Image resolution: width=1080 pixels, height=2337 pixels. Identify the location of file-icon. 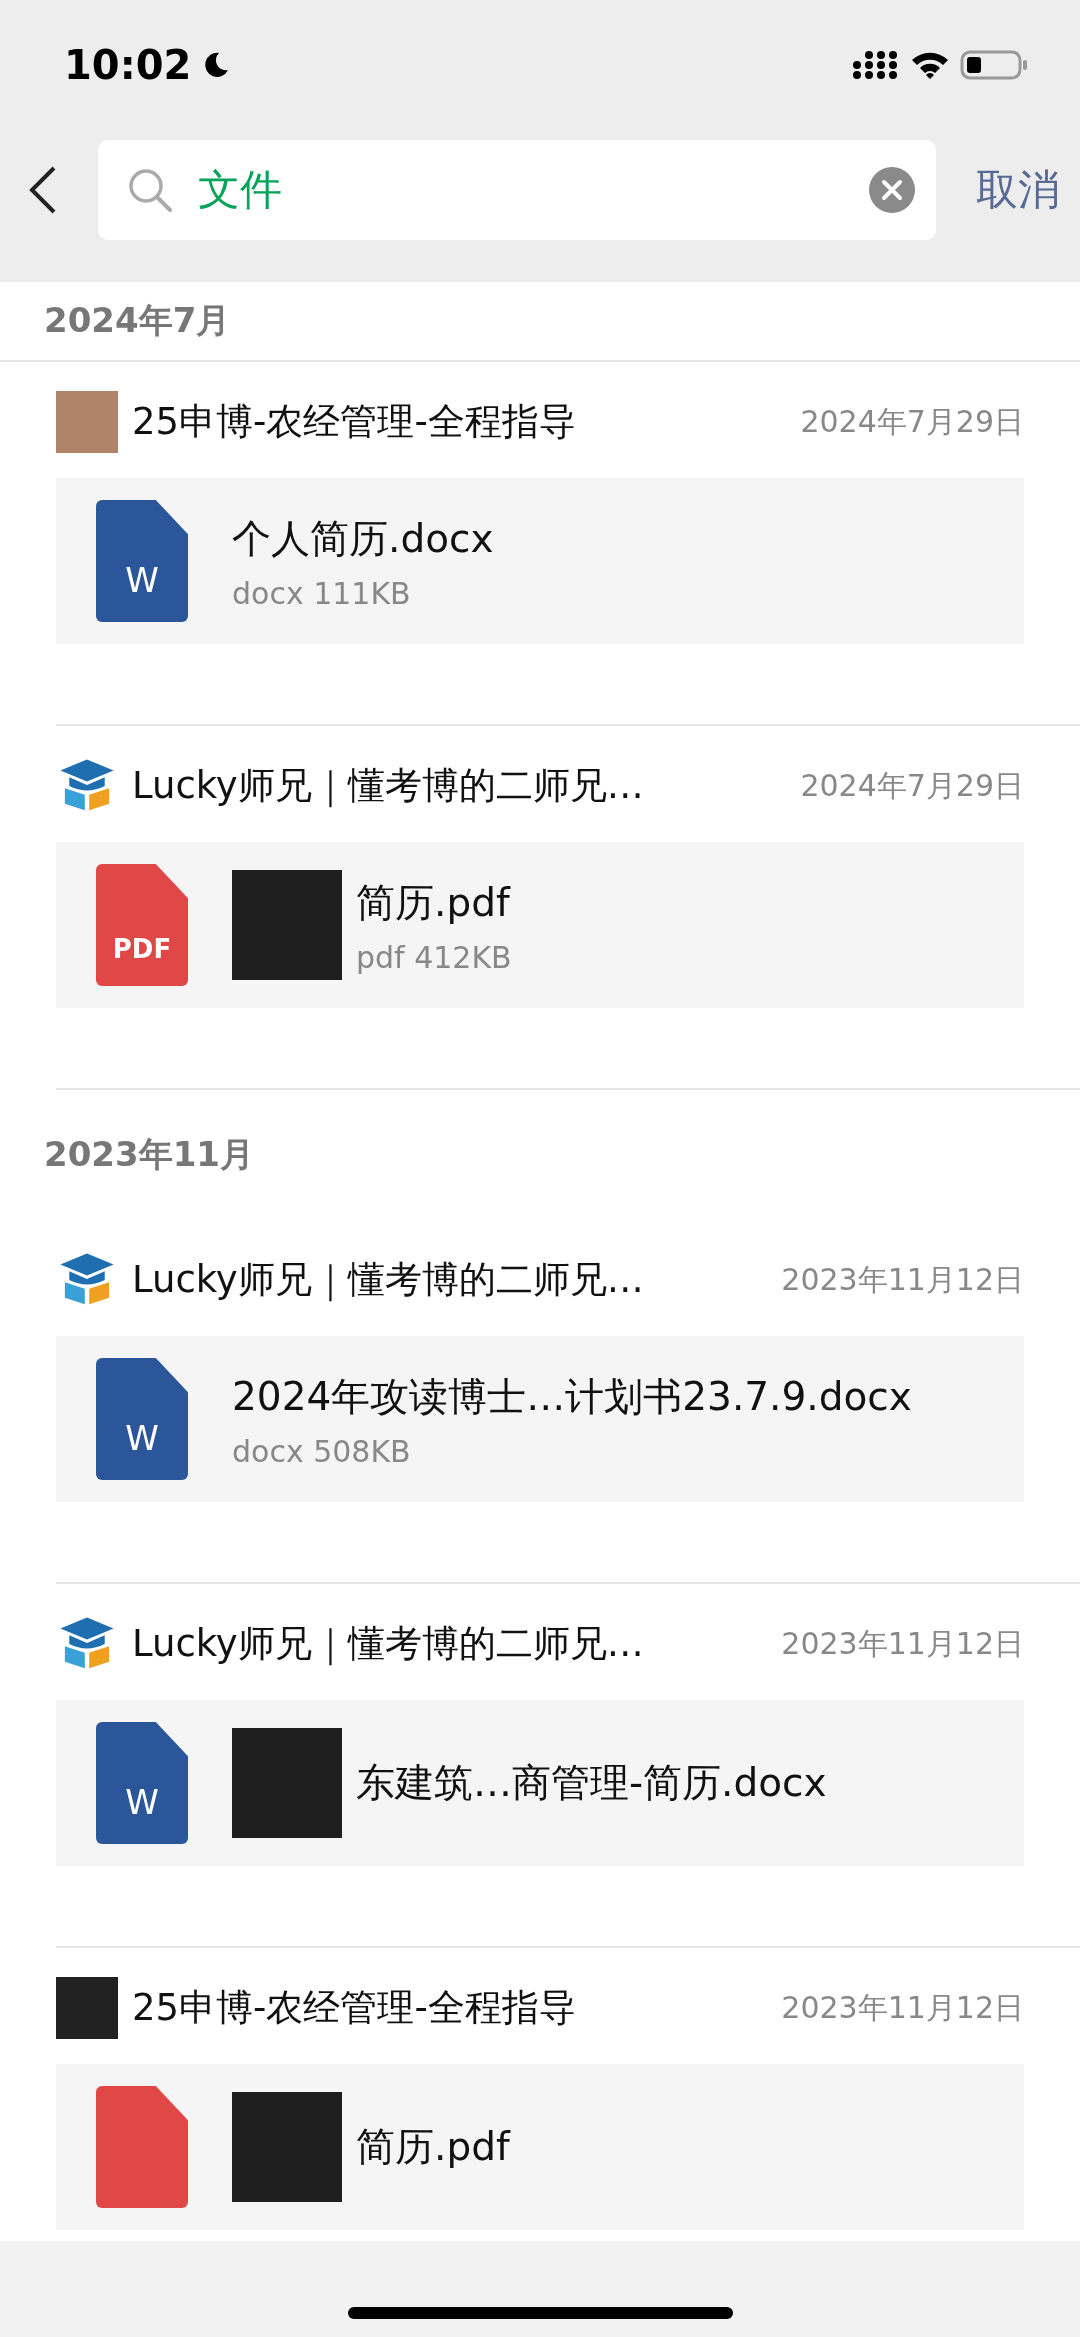
(142, 2147).